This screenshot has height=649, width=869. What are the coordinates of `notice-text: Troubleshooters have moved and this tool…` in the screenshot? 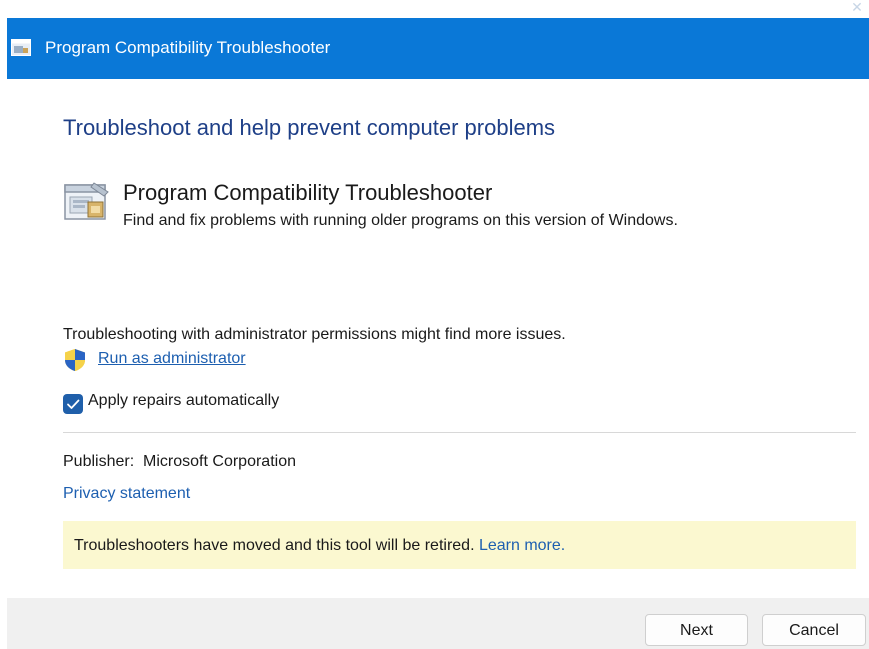 It's located at (276, 545).